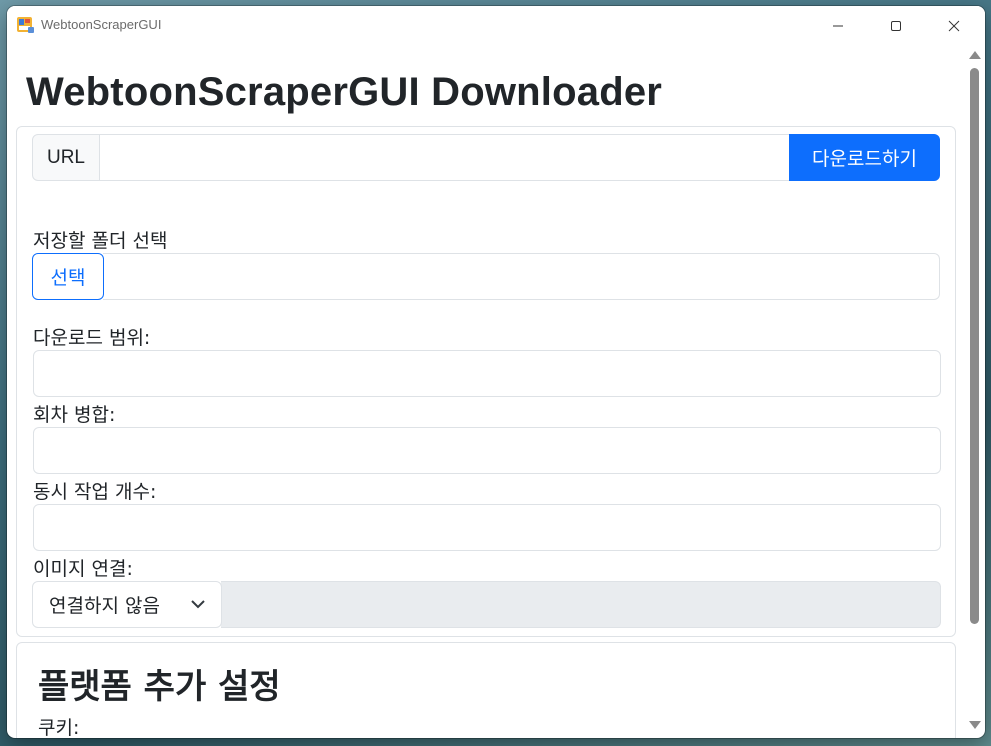  Describe the element at coordinates (95, 492) in the screenshot. I see `concurrent-tasks-label: 동시 작업 개수:` at that location.